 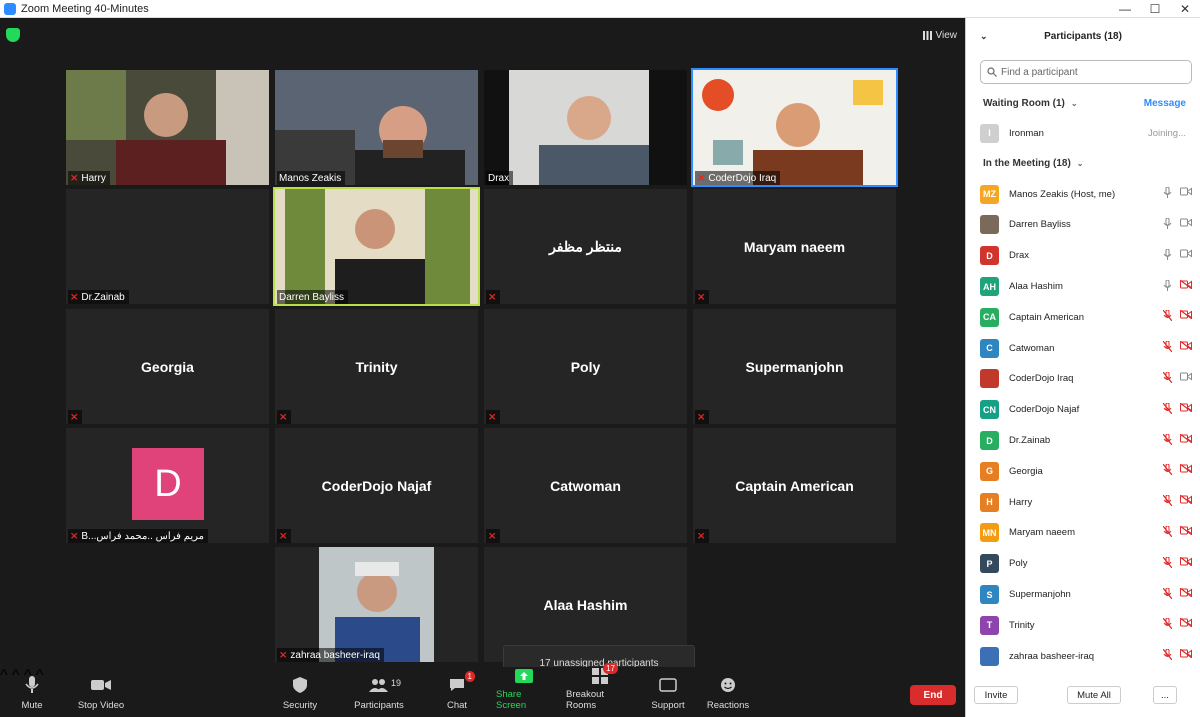 I want to click on video-tile-zahraa: ⨯ zahraa basheer-iraq, so click(x=376, y=604).